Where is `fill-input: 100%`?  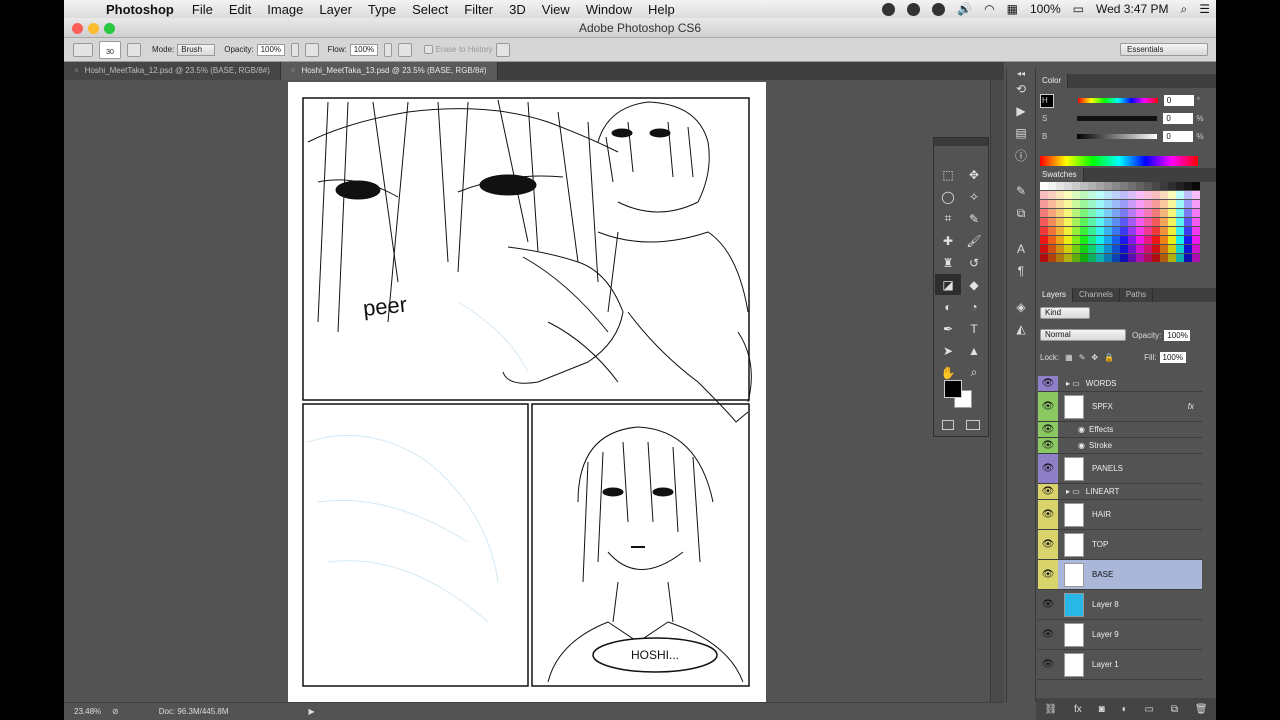 fill-input: 100% is located at coordinates (1172, 357).